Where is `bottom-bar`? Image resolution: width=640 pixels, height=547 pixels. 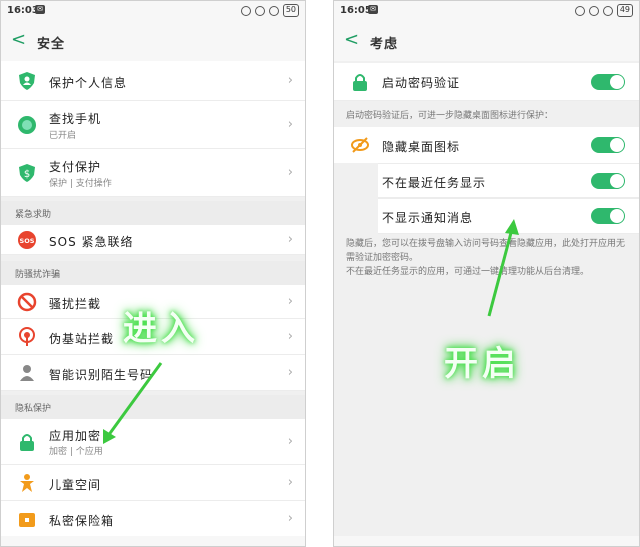
bottom-bar is located at coordinates (486, 541).